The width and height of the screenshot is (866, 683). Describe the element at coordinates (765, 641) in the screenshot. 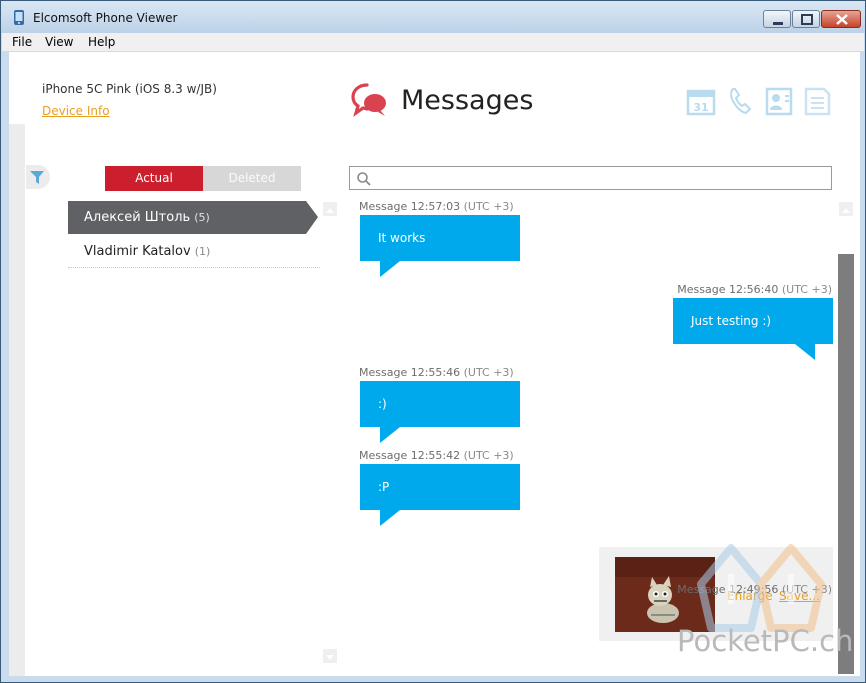

I see `watermark-text: PocketPC.ch` at that location.